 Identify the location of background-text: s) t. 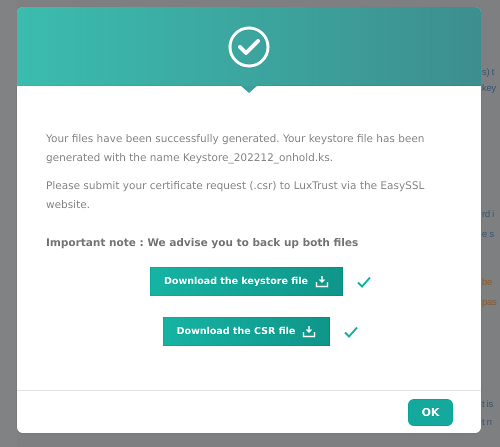
(488, 73).